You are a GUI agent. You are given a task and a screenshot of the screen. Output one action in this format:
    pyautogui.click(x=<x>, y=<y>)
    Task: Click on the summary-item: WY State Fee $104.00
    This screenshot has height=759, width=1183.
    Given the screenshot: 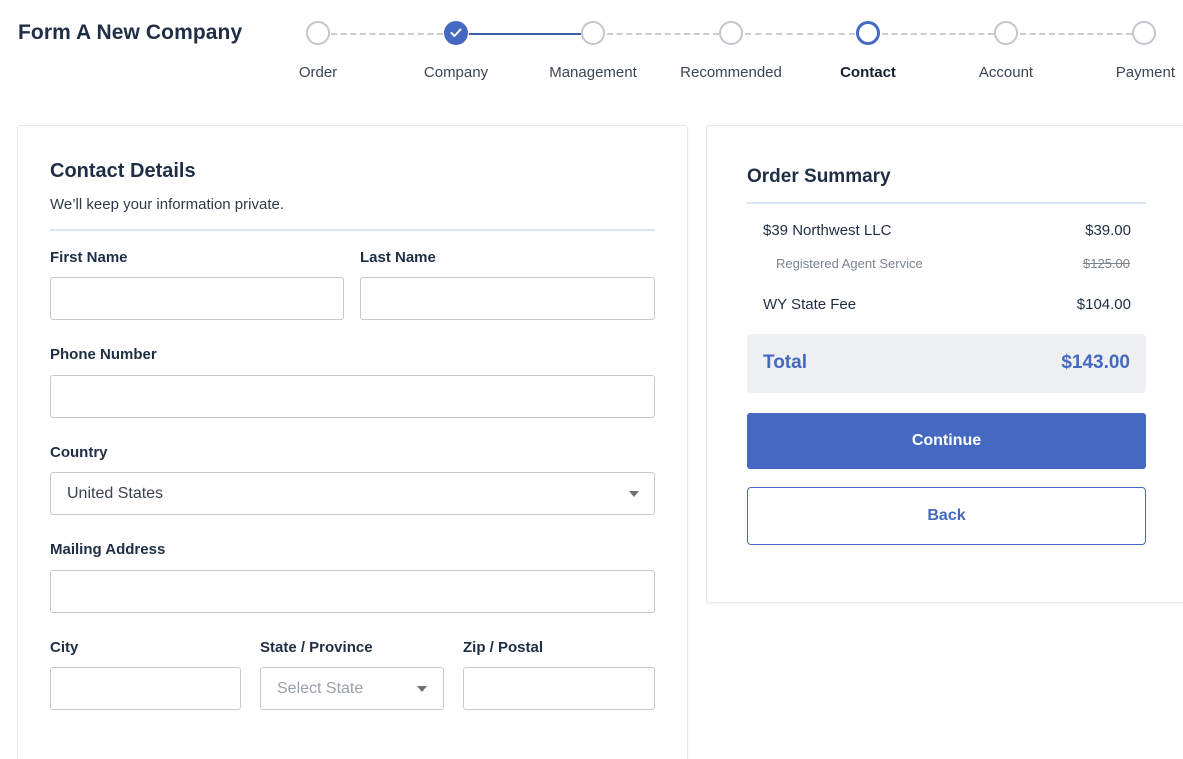 What is the action you would take?
    pyautogui.click(x=947, y=304)
    